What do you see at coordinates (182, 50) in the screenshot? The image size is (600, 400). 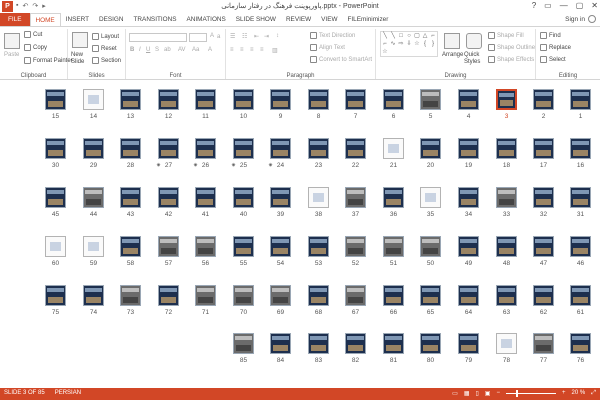 I see `char-spacing-icon: AV` at bounding box center [182, 50].